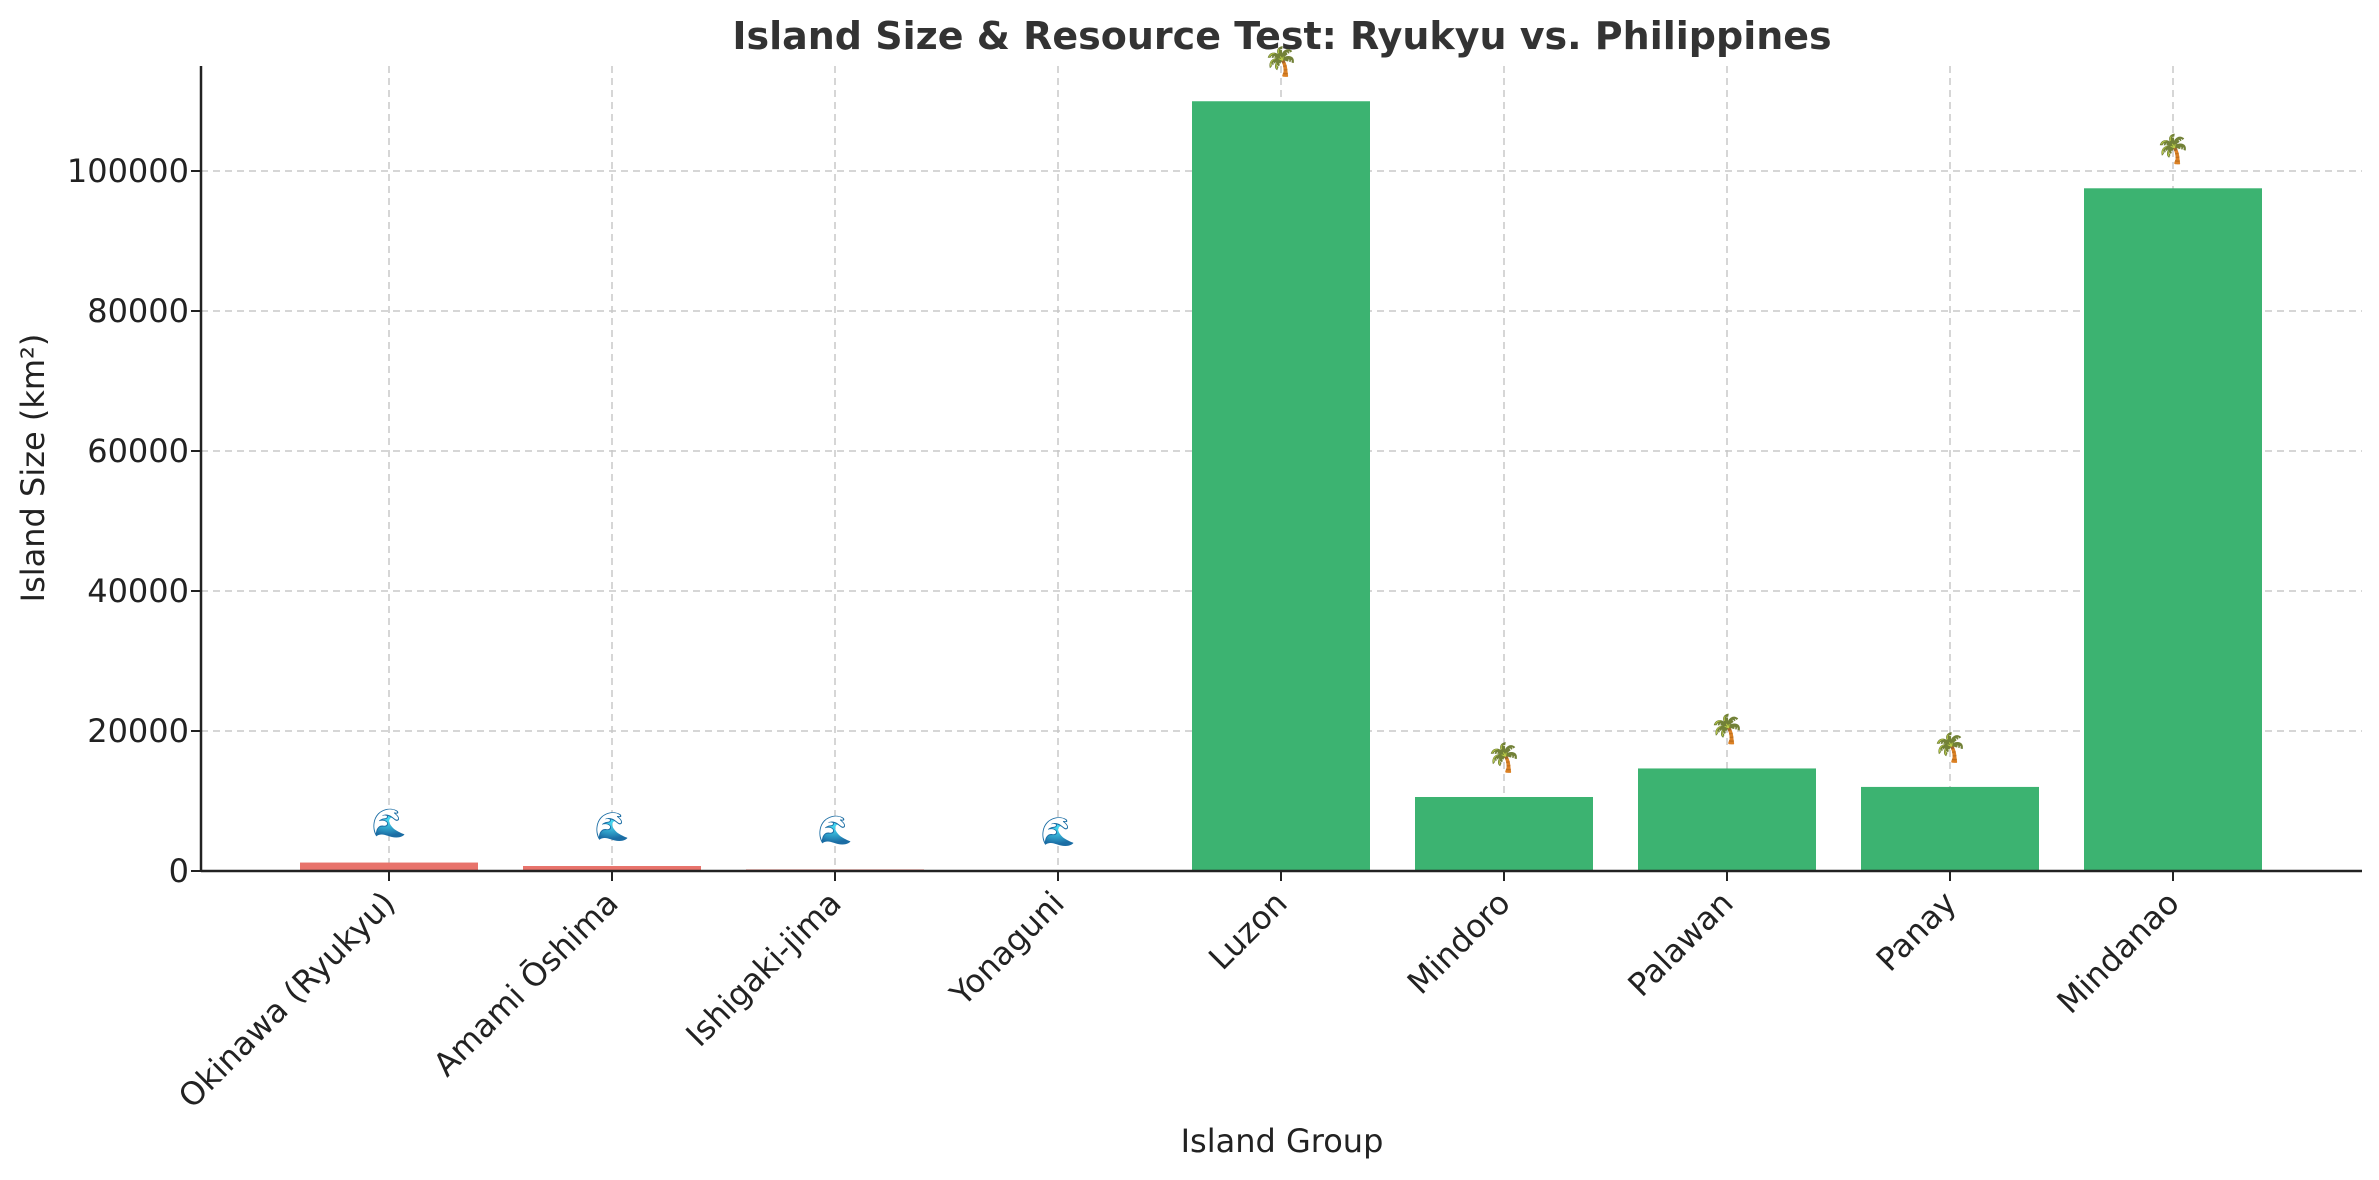 The height and width of the screenshot is (1180, 2379). What do you see at coordinates (138, 731) in the screenshot?
I see `y-tick-label: 20000` at bounding box center [138, 731].